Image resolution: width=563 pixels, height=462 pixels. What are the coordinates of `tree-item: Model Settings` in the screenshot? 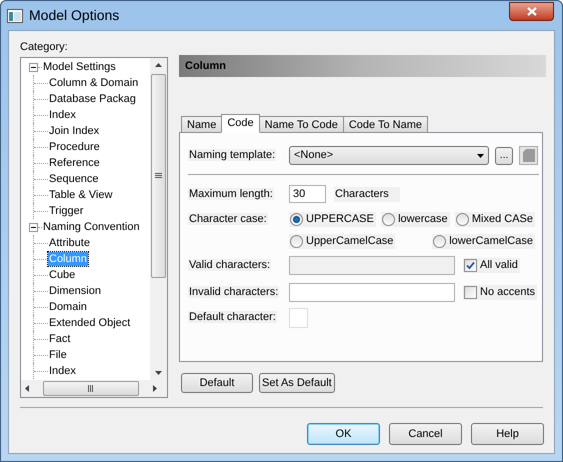 It's located at (79, 67).